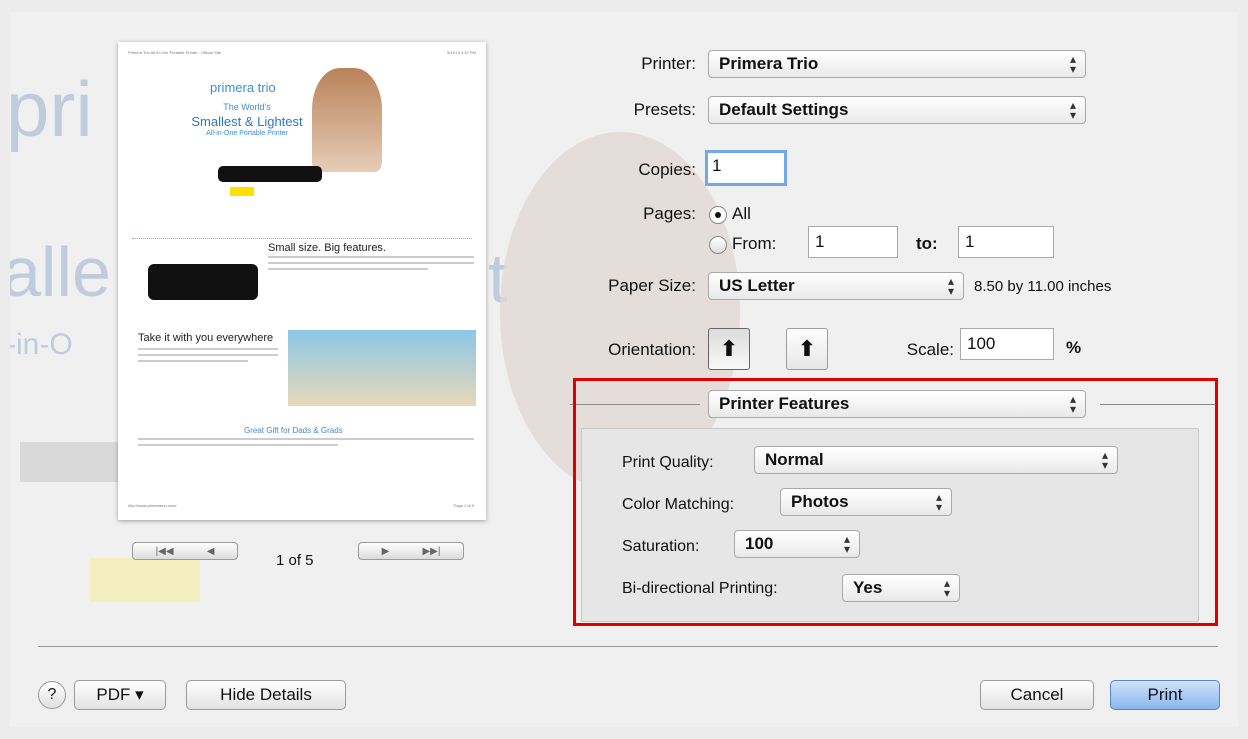 This screenshot has height=739, width=1248. I want to click on scale-input: 100, so click(1007, 344).